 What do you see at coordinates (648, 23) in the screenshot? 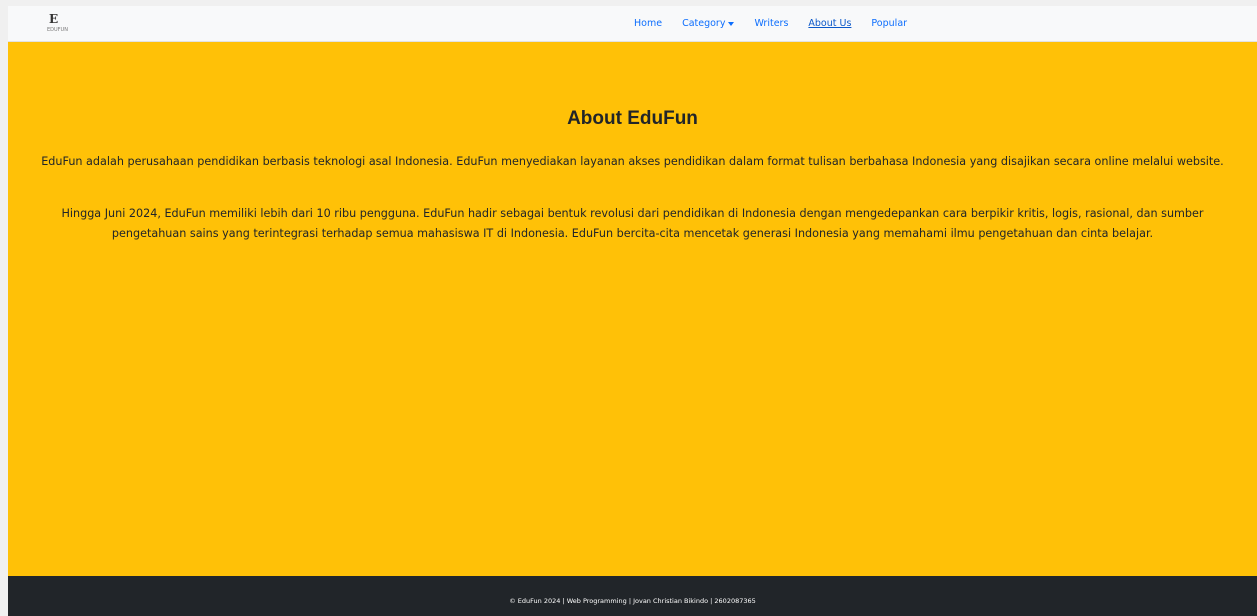
I see `nav-home-link: Home` at bounding box center [648, 23].